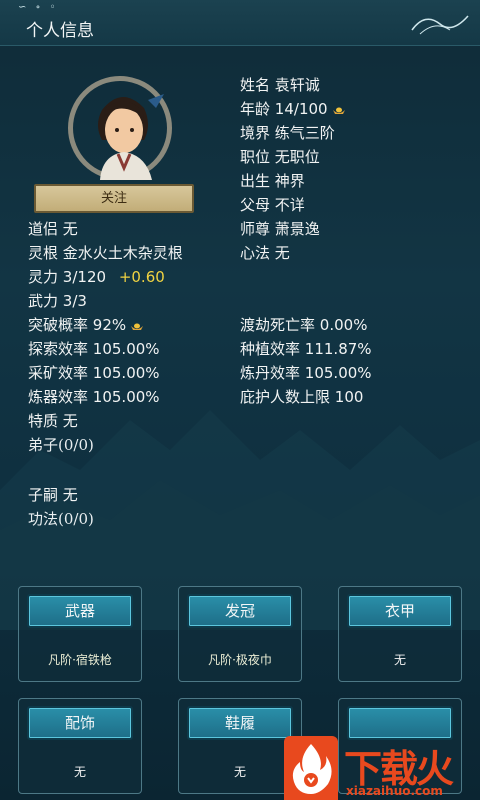 Image resolution: width=480 pixels, height=800 pixels. I want to click on page-title: 个人信息, so click(60, 31).